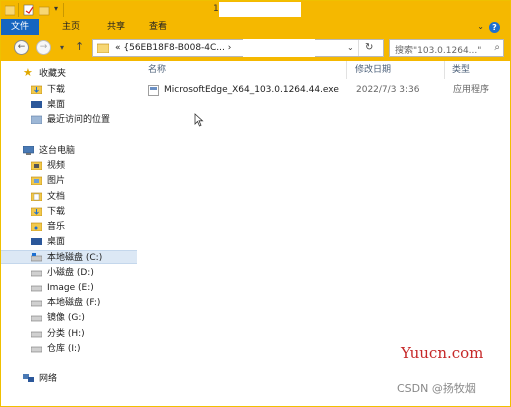 This screenshot has width=511, height=407. I want to click on nav-network: 网络, so click(69, 379).